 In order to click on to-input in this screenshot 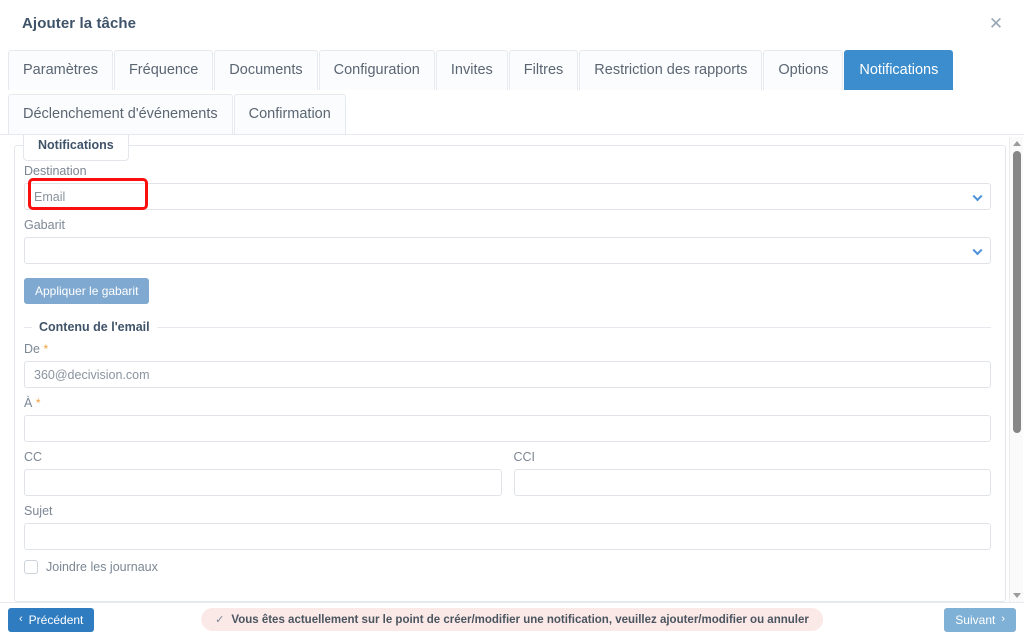, I will do `click(507, 428)`.